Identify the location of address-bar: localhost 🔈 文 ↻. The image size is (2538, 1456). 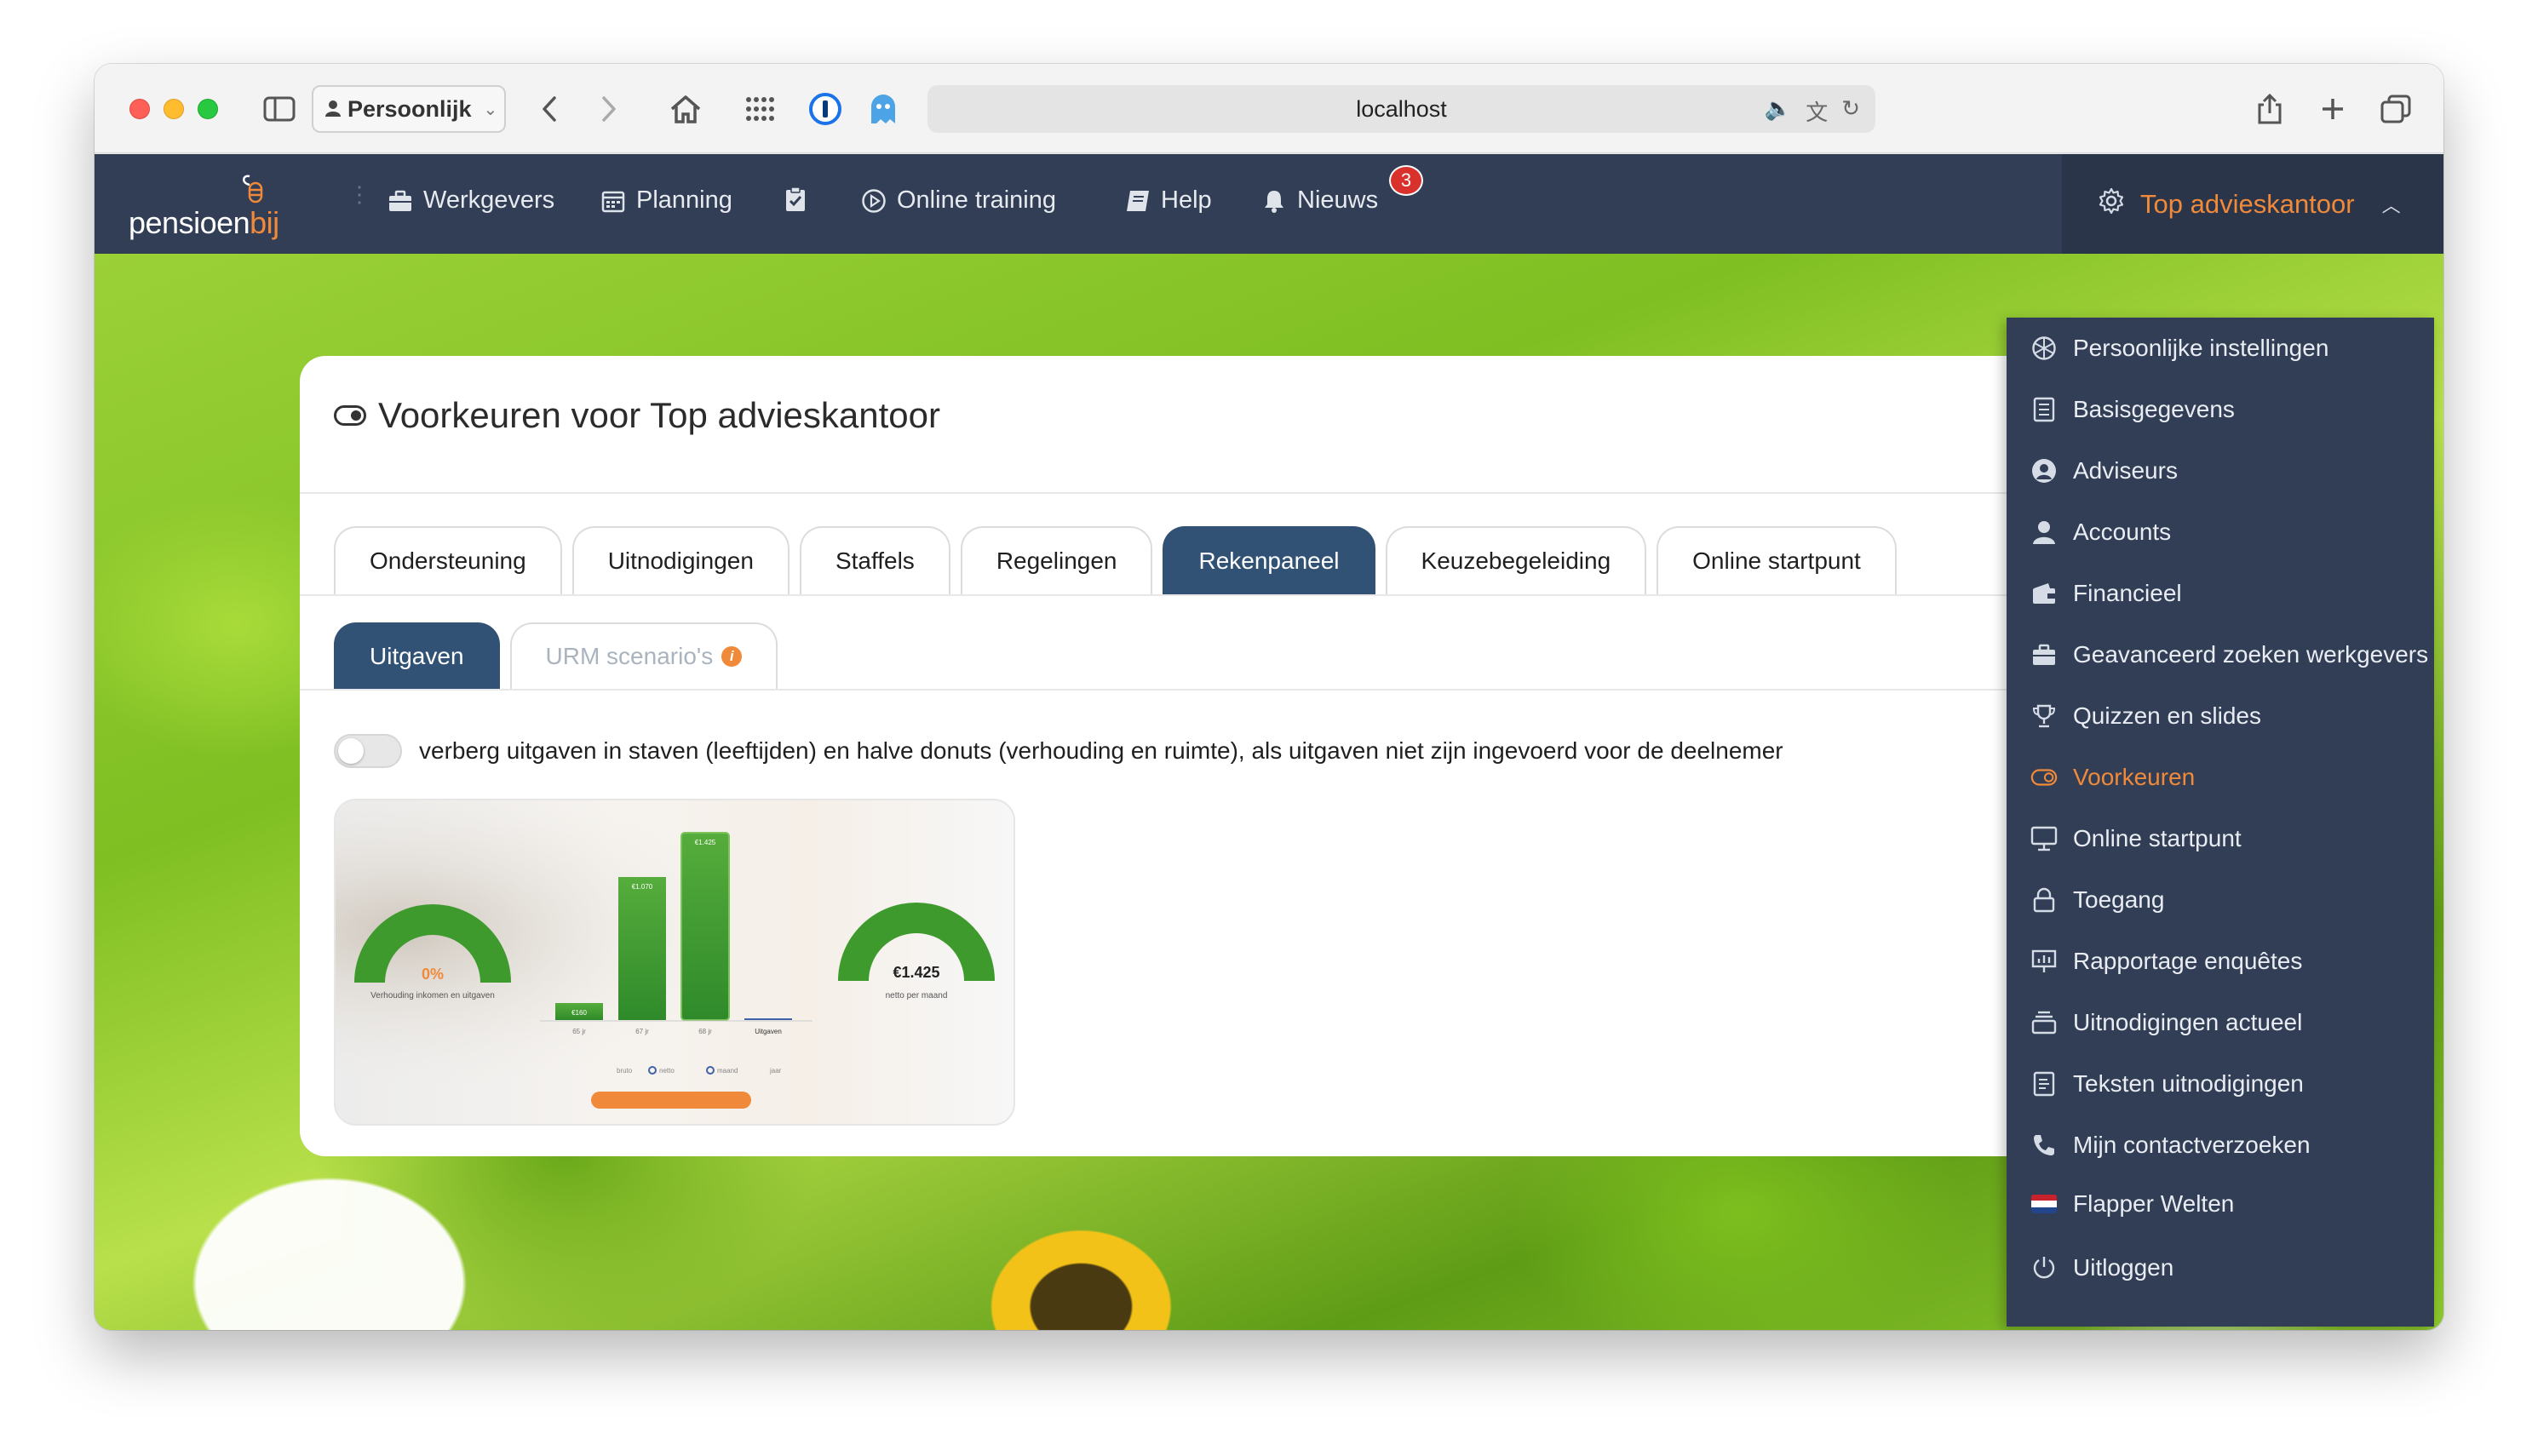
(1401, 109).